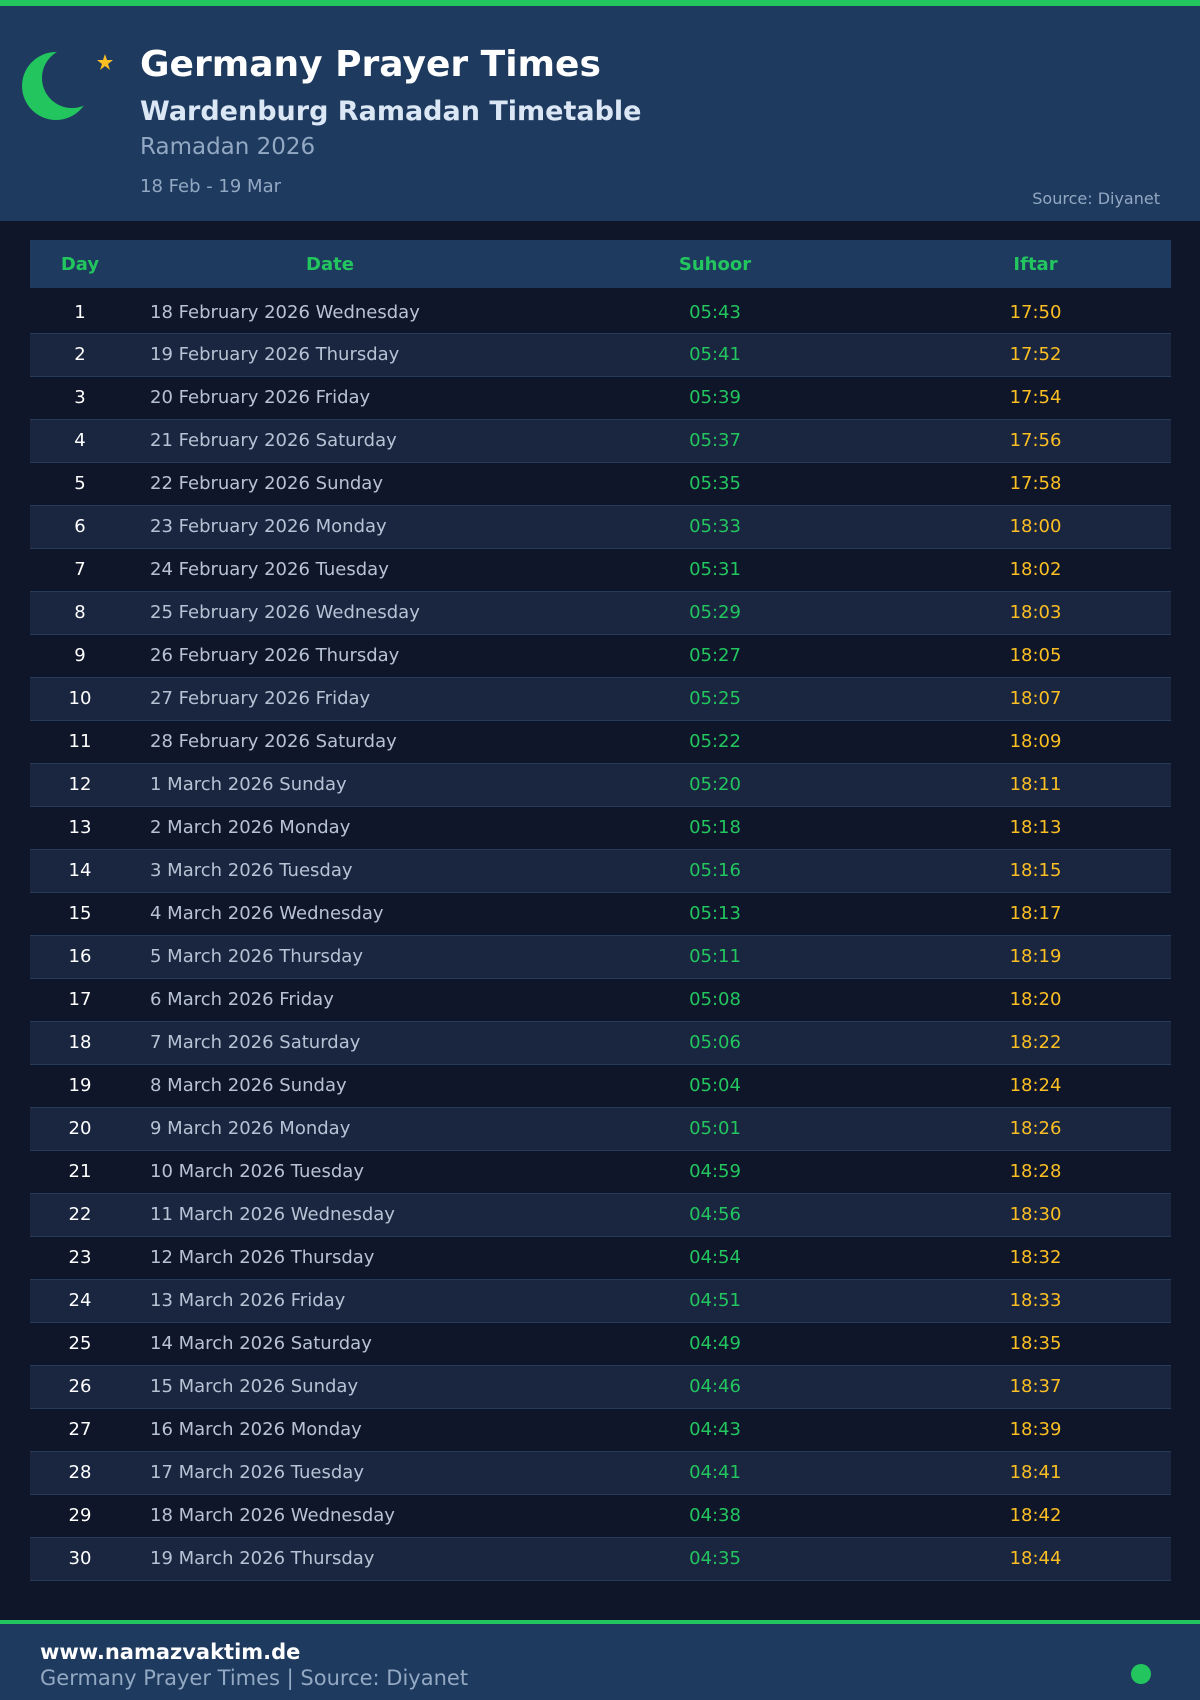  Describe the element at coordinates (715, 1042) in the screenshot. I see `suhoor-cell: 05:06` at that location.